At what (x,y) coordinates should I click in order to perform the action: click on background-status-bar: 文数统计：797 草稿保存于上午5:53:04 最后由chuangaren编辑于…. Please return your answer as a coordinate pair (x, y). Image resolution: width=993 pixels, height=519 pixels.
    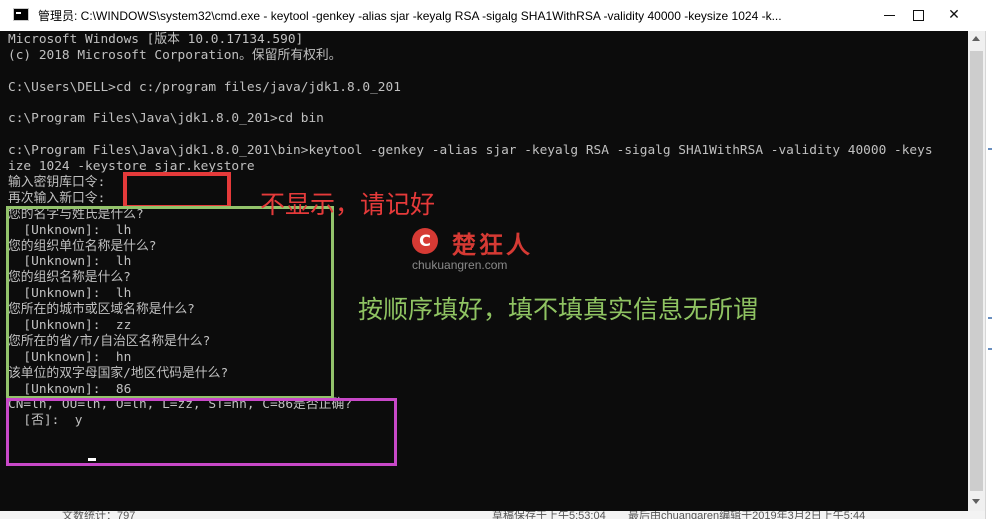
    Looking at the image, I should click on (492, 515).